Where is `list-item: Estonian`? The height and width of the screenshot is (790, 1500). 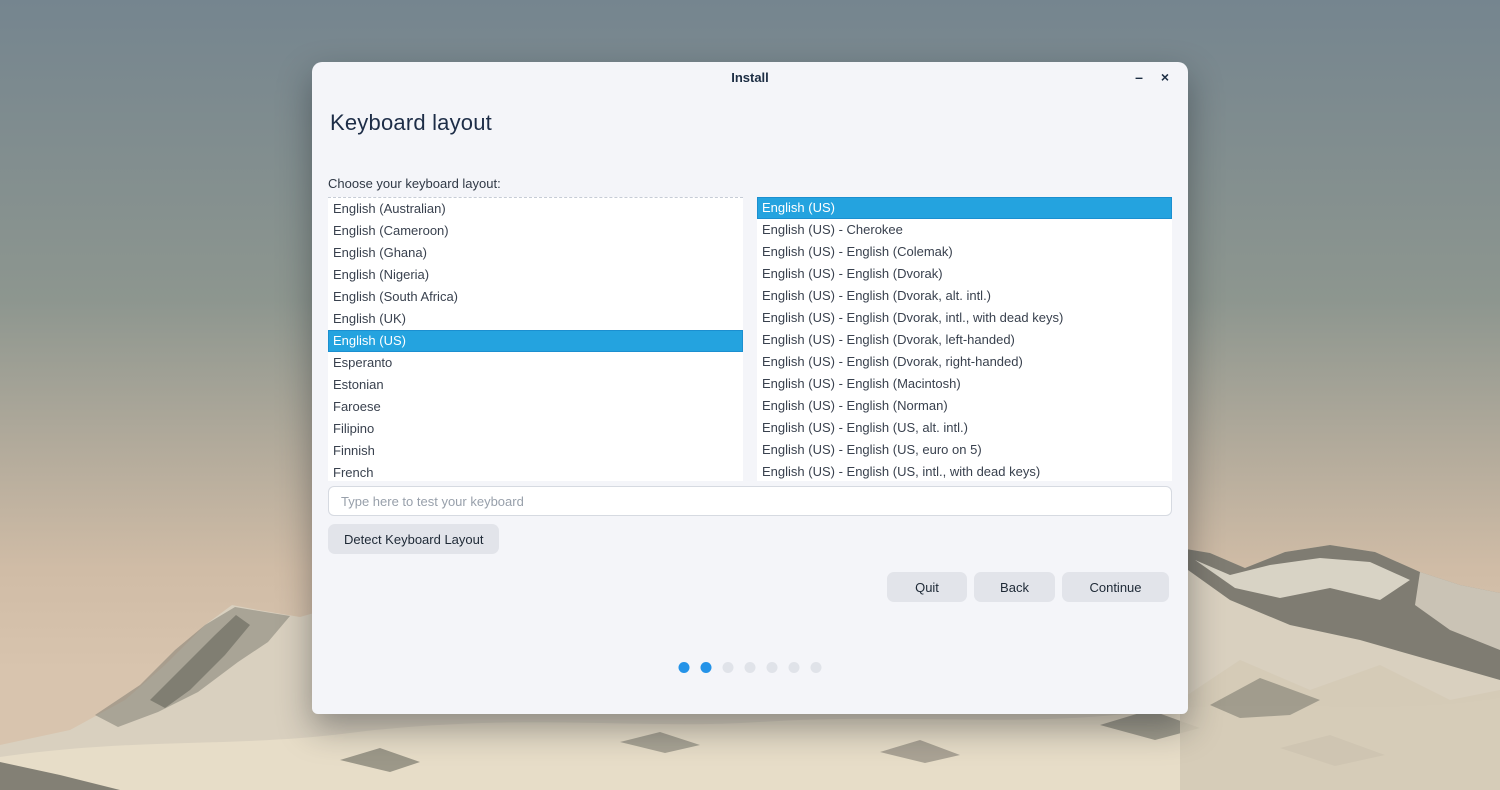 list-item: Estonian is located at coordinates (535, 385).